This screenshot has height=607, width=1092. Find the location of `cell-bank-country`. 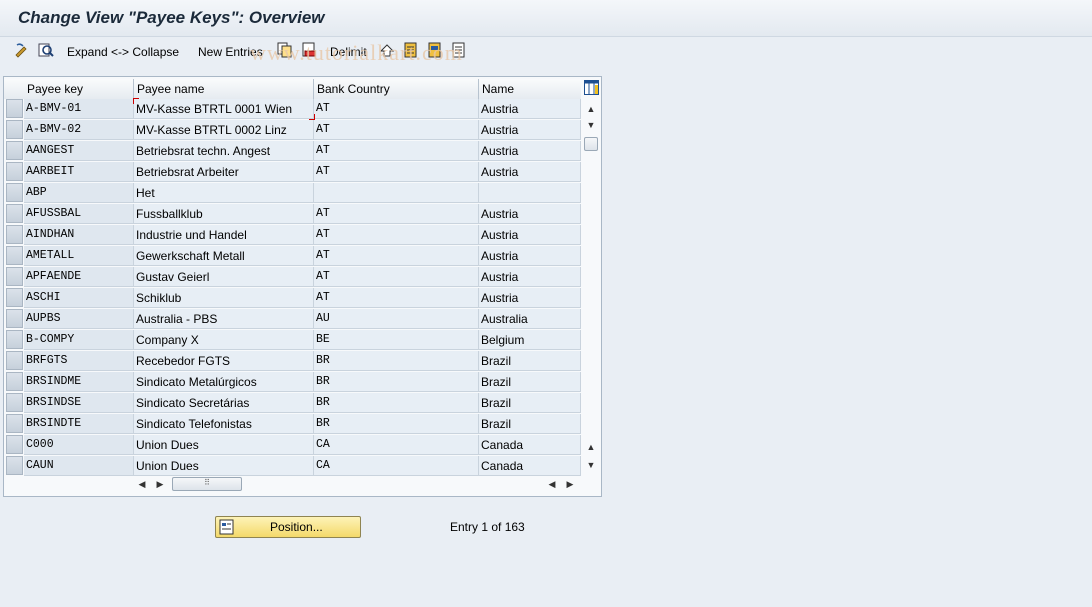

cell-bank-country is located at coordinates (396, 193).